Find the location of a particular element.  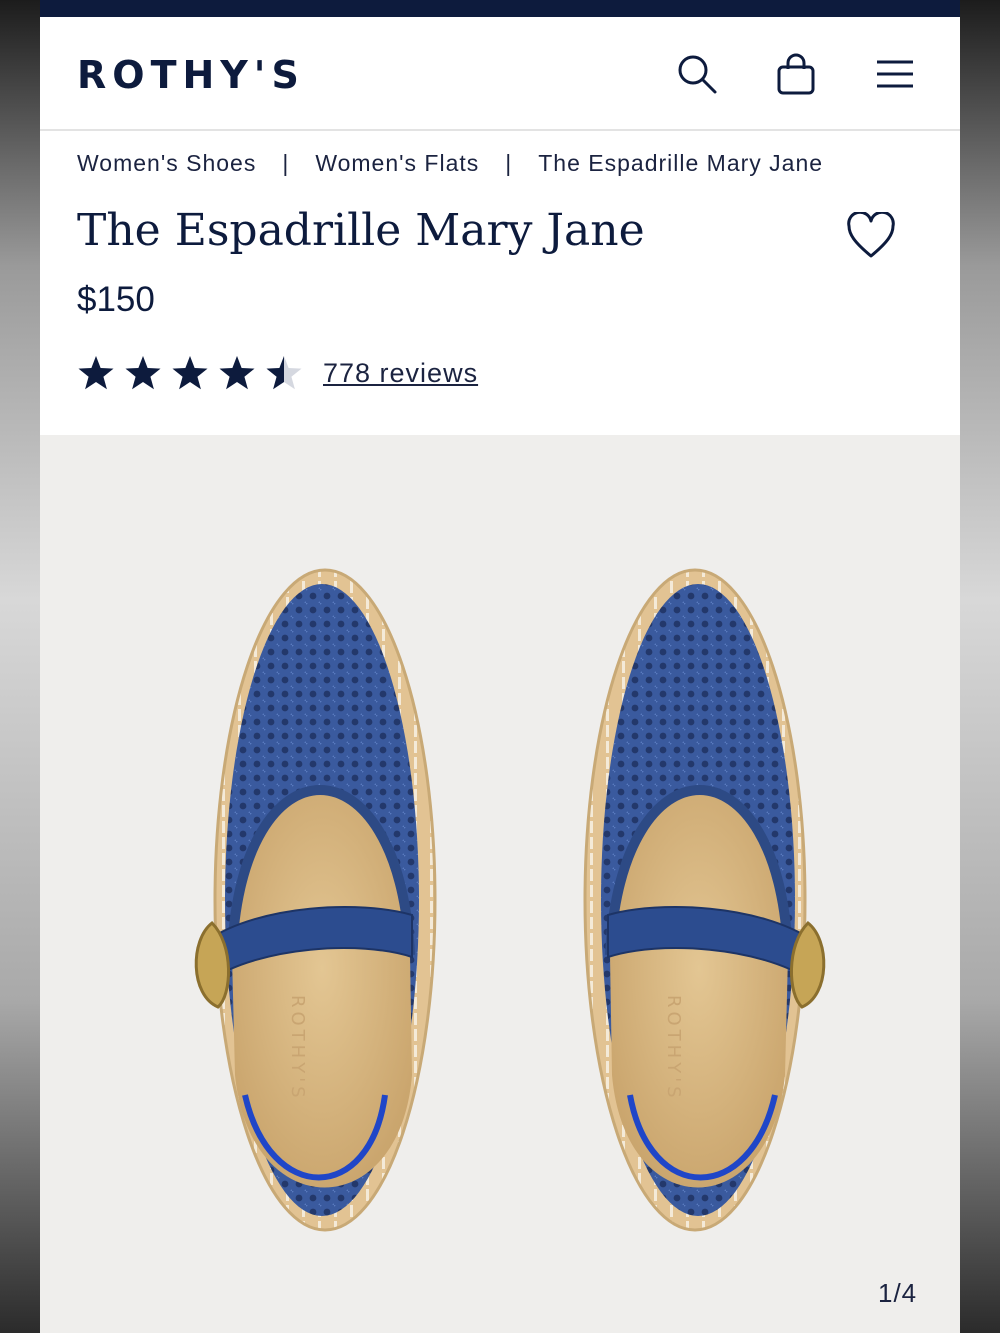

breadcrumb-womens-flats: Women's Flats is located at coordinates (397, 163).